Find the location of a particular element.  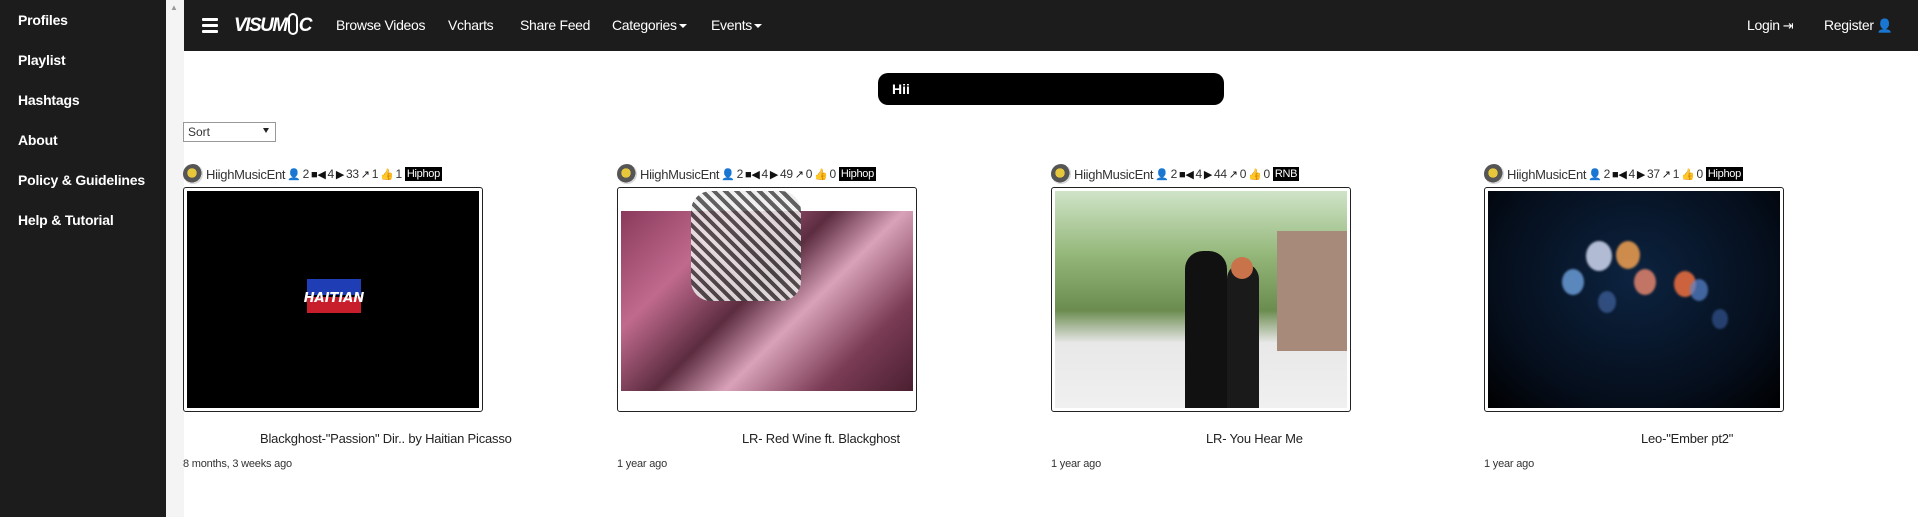

video-meta: HiighMusicEnt 👤 2 ■◀ 4 ▶ 33 ↗ 1 👍 1 Hiphop is located at coordinates (383, 174).